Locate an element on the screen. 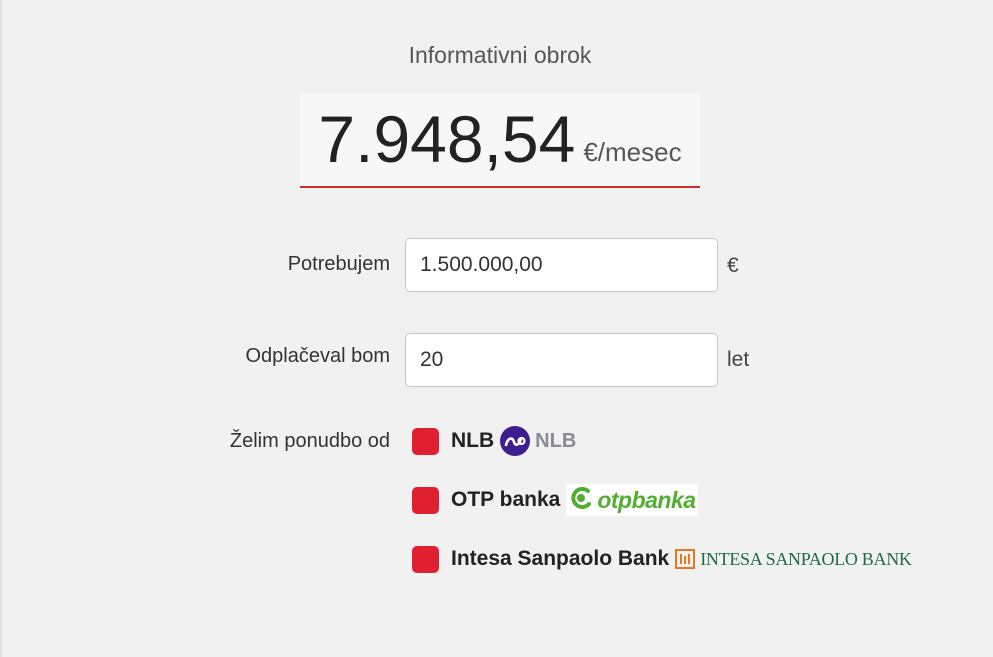 The width and height of the screenshot is (993, 657). monthly-payment-display: 7.948,54 €/mesec is located at coordinates (500, 141).